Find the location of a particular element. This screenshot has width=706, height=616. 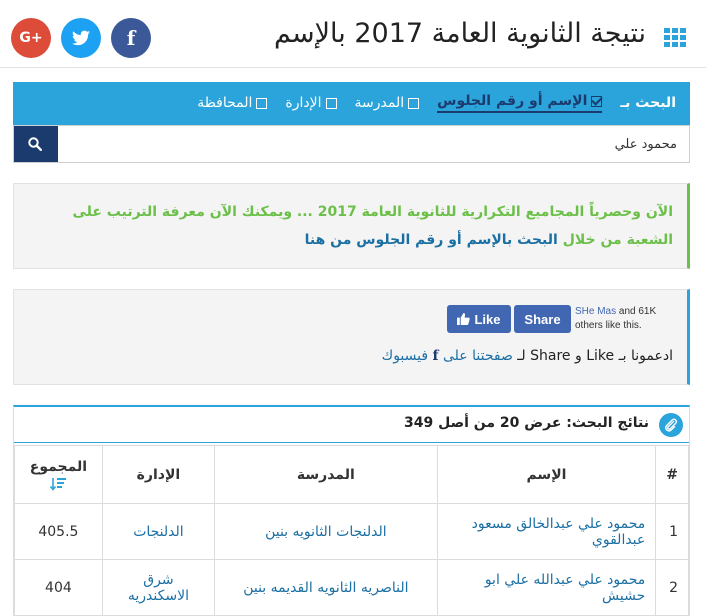

row-number: 2 is located at coordinates (672, 587).